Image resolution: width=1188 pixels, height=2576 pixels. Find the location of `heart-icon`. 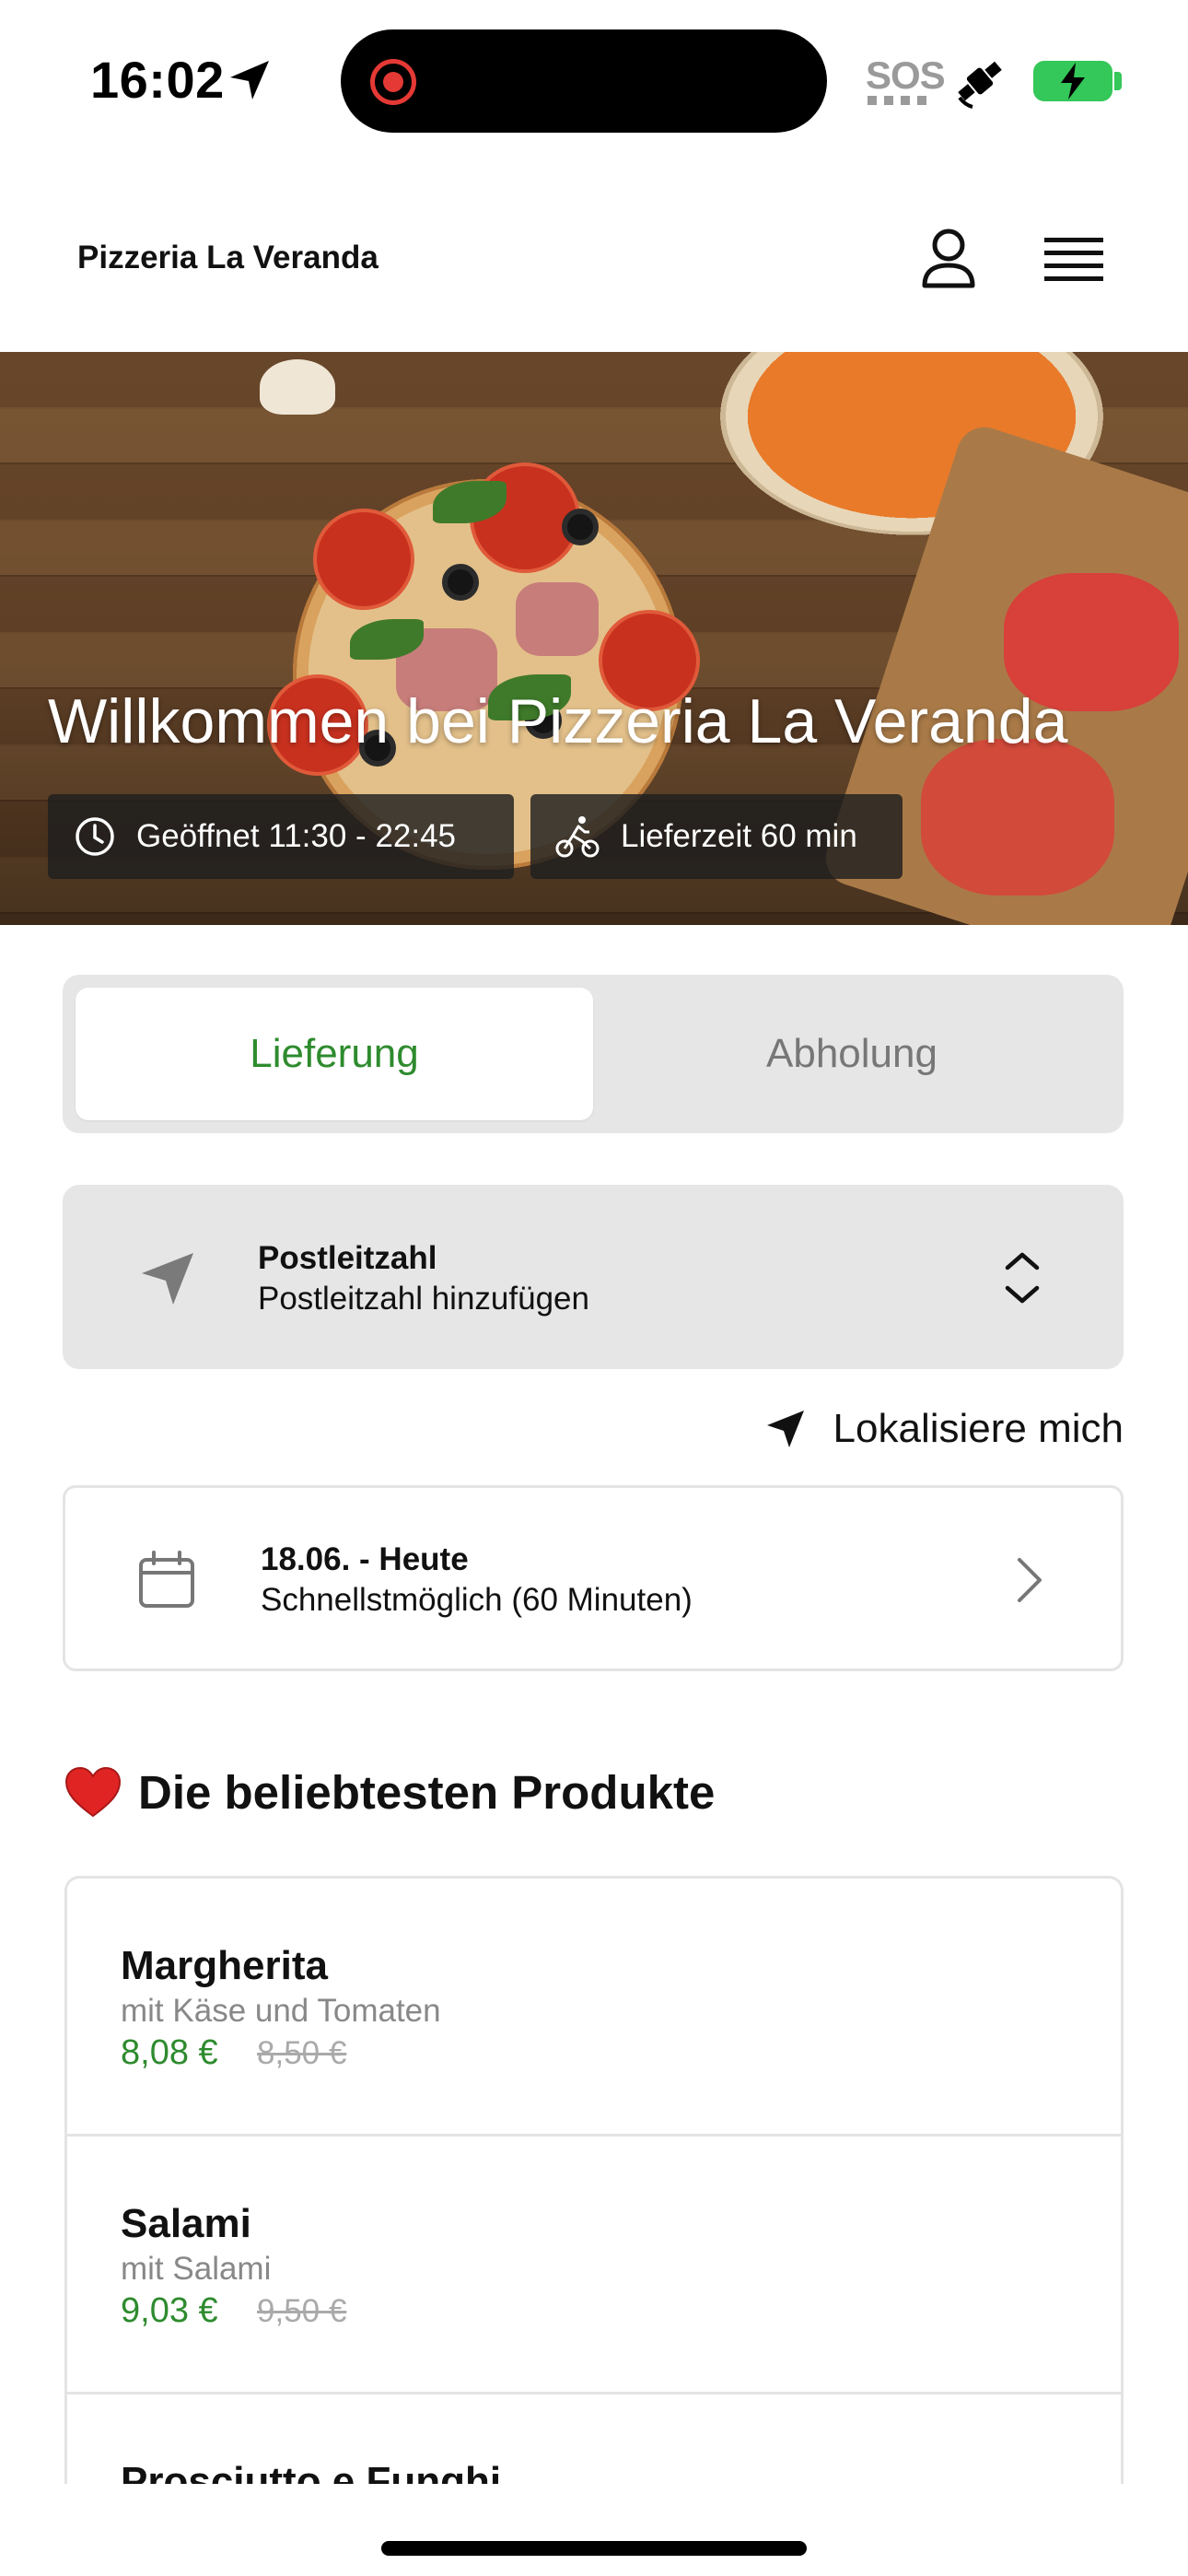

heart-icon is located at coordinates (93, 1791).